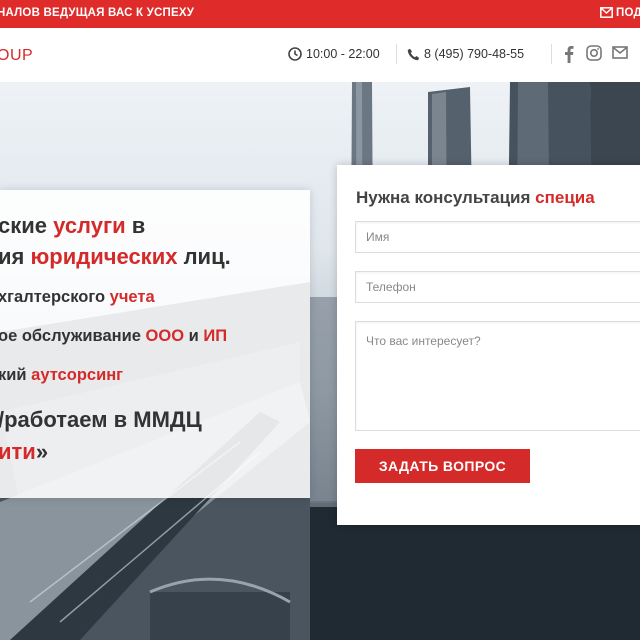 The height and width of the screenshot is (640, 640). What do you see at coordinates (594, 53) in the screenshot?
I see `instagram-icon` at bounding box center [594, 53].